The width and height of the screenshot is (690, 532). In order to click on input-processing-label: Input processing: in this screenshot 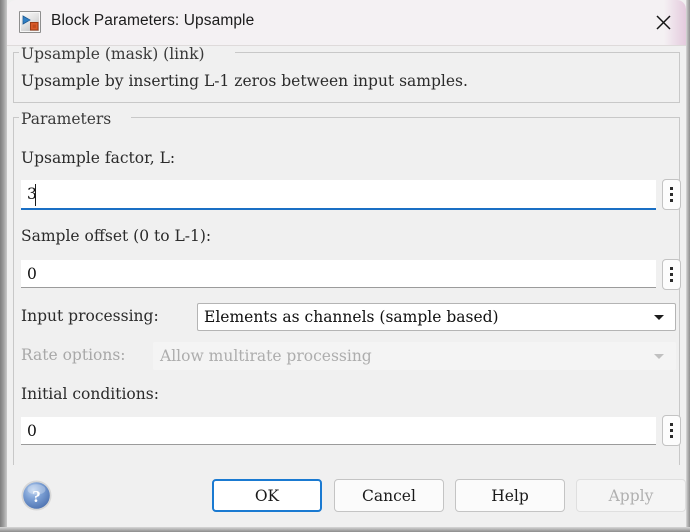, I will do `click(90, 316)`.